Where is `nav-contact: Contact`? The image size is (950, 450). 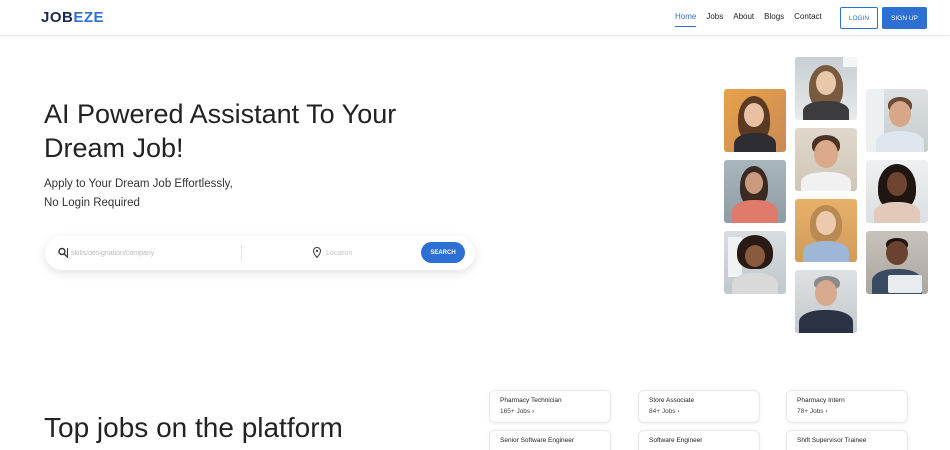
nav-contact: Contact is located at coordinates (808, 19).